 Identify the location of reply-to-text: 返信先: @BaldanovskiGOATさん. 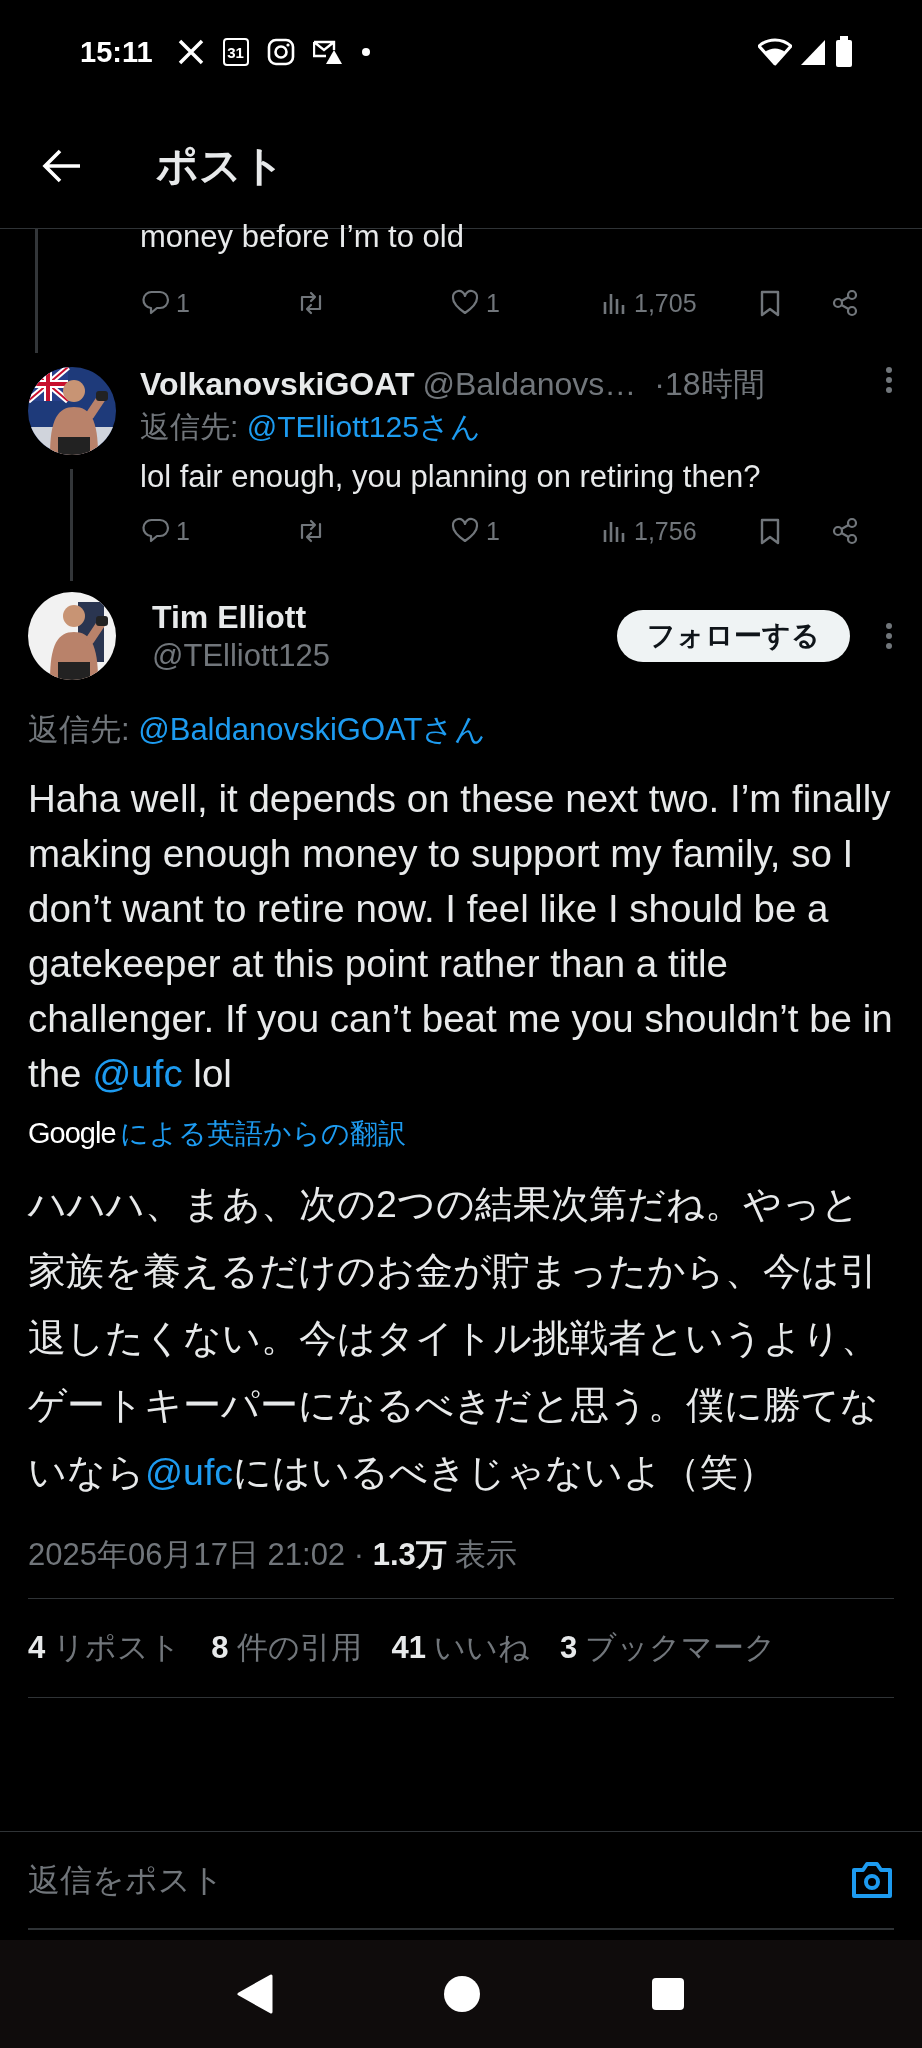
(258, 730).